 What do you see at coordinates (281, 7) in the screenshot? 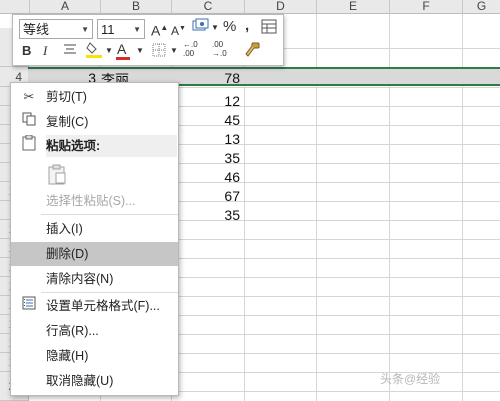
I see `column-header-d: D` at bounding box center [281, 7].